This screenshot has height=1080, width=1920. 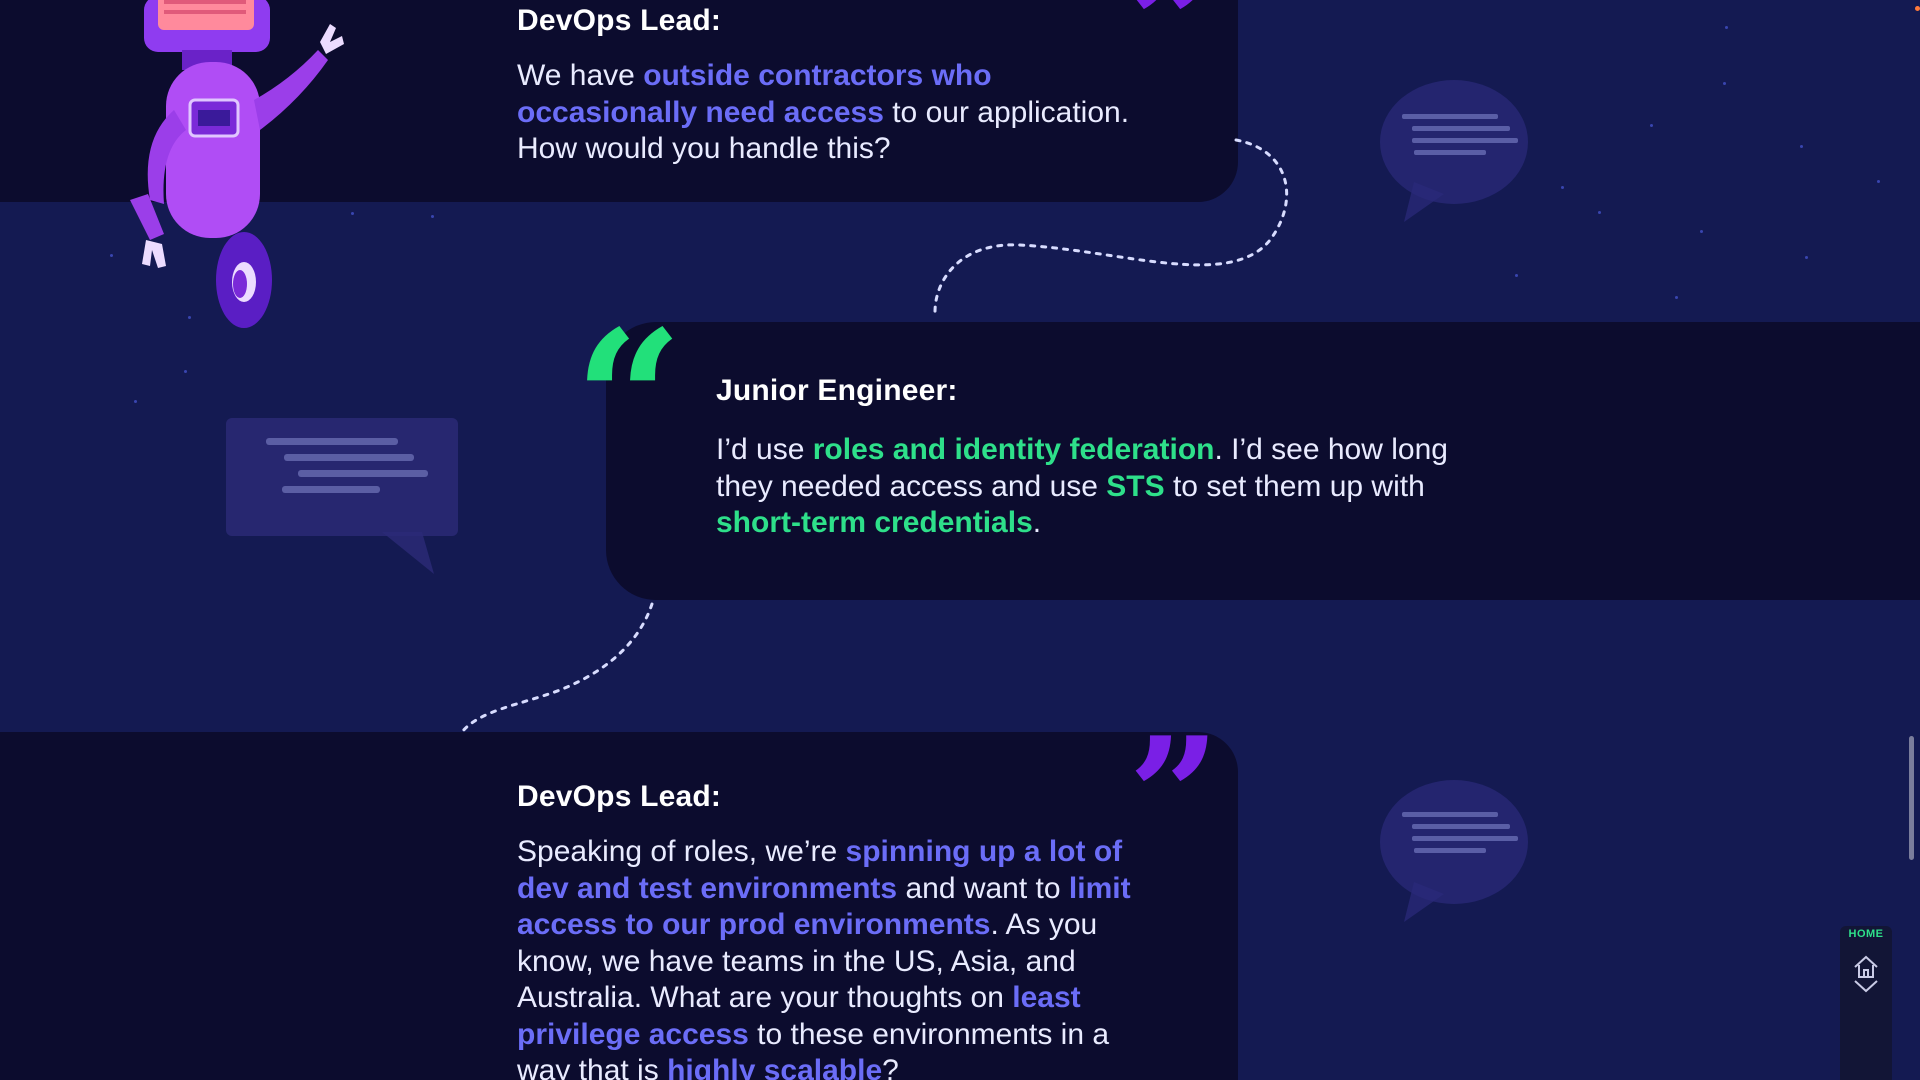 I want to click on highlight-phrase: outside contractors who, so click(x=817, y=75).